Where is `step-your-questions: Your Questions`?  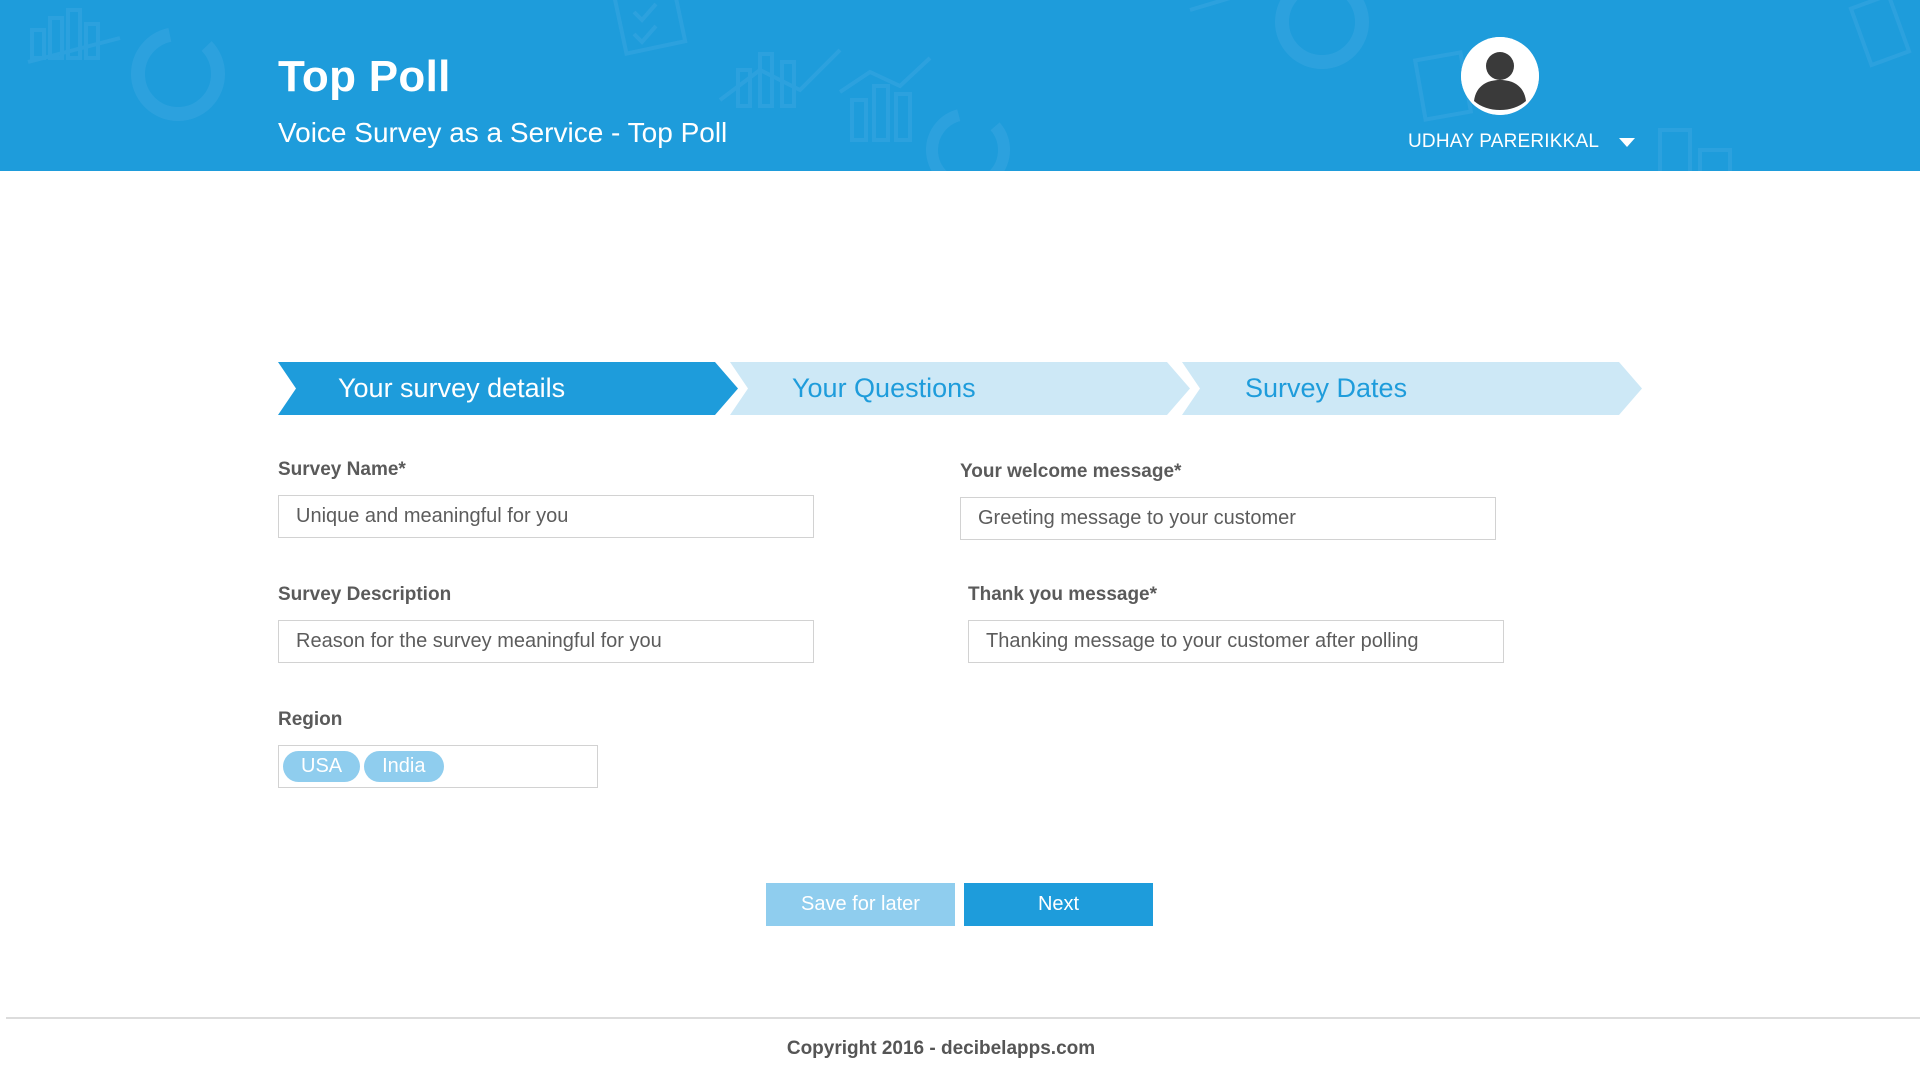 step-your-questions: Your Questions is located at coordinates (960, 388).